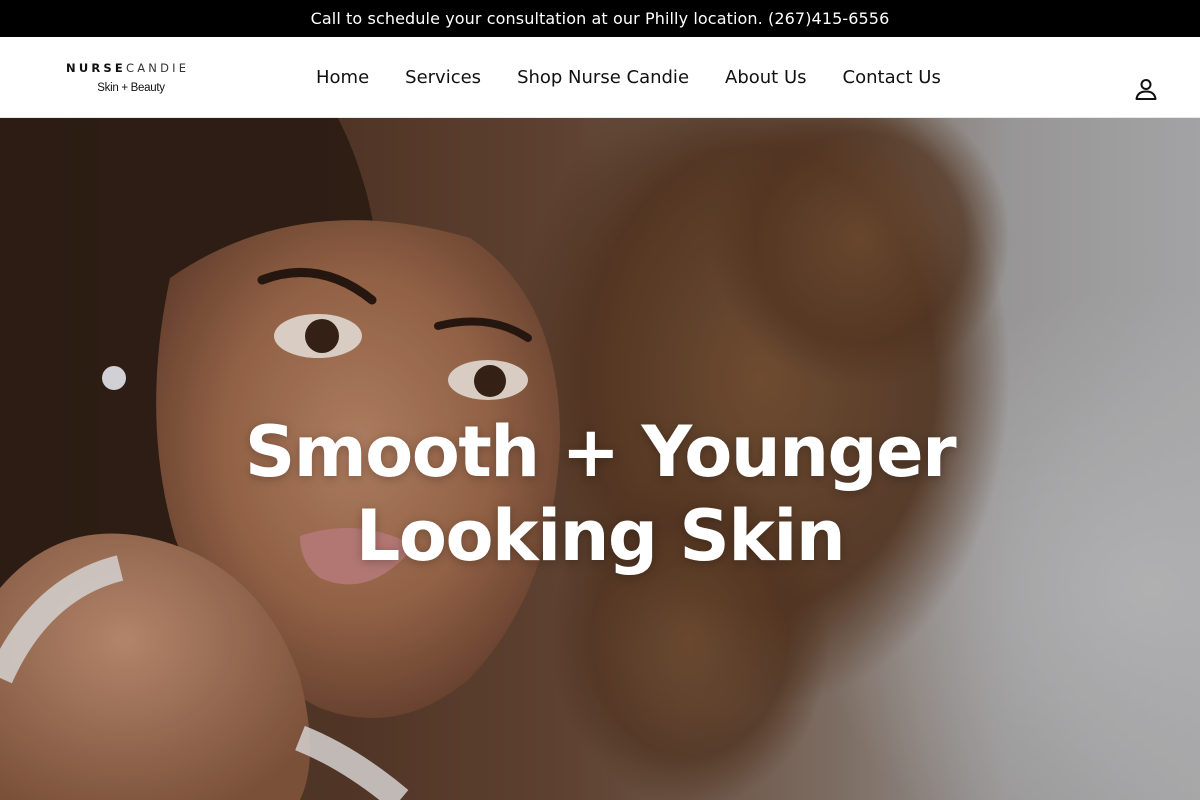  I want to click on nav-contact-us: Contact Us, so click(892, 77).